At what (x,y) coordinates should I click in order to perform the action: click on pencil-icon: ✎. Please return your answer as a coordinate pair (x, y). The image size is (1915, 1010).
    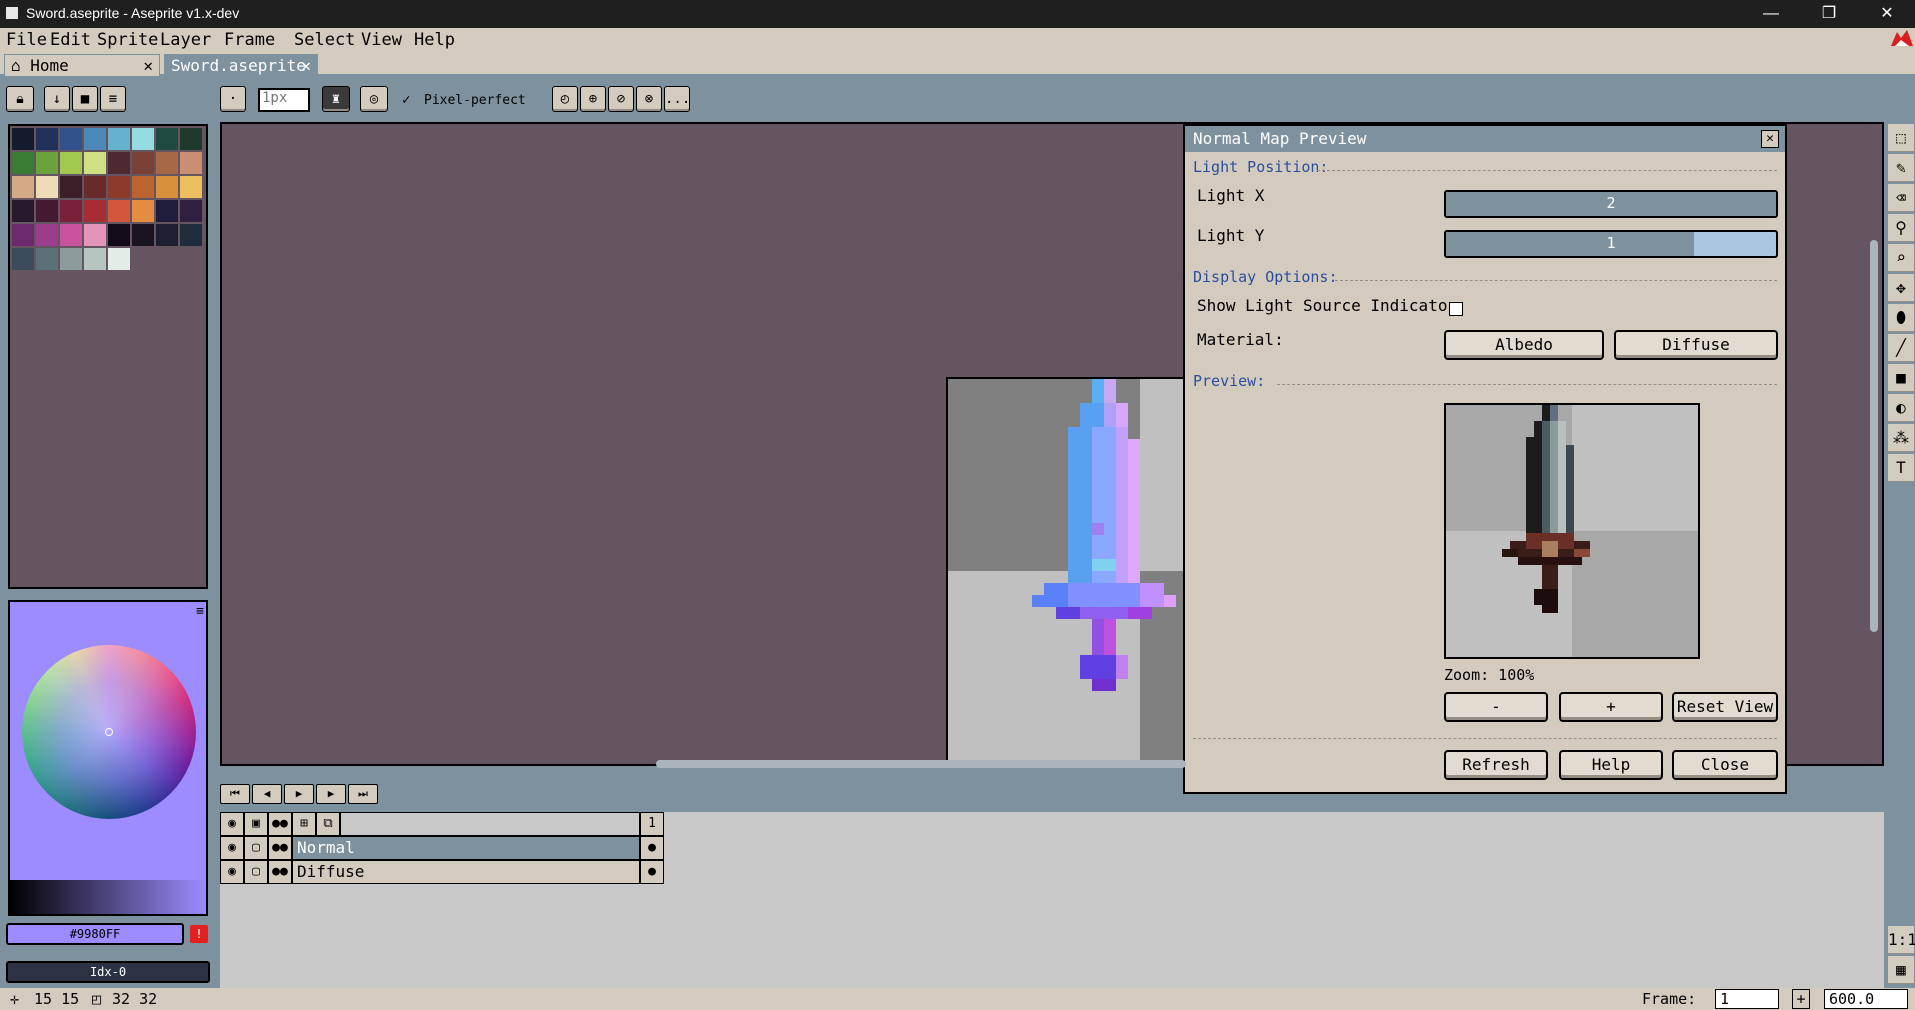
    Looking at the image, I should click on (1901, 168).